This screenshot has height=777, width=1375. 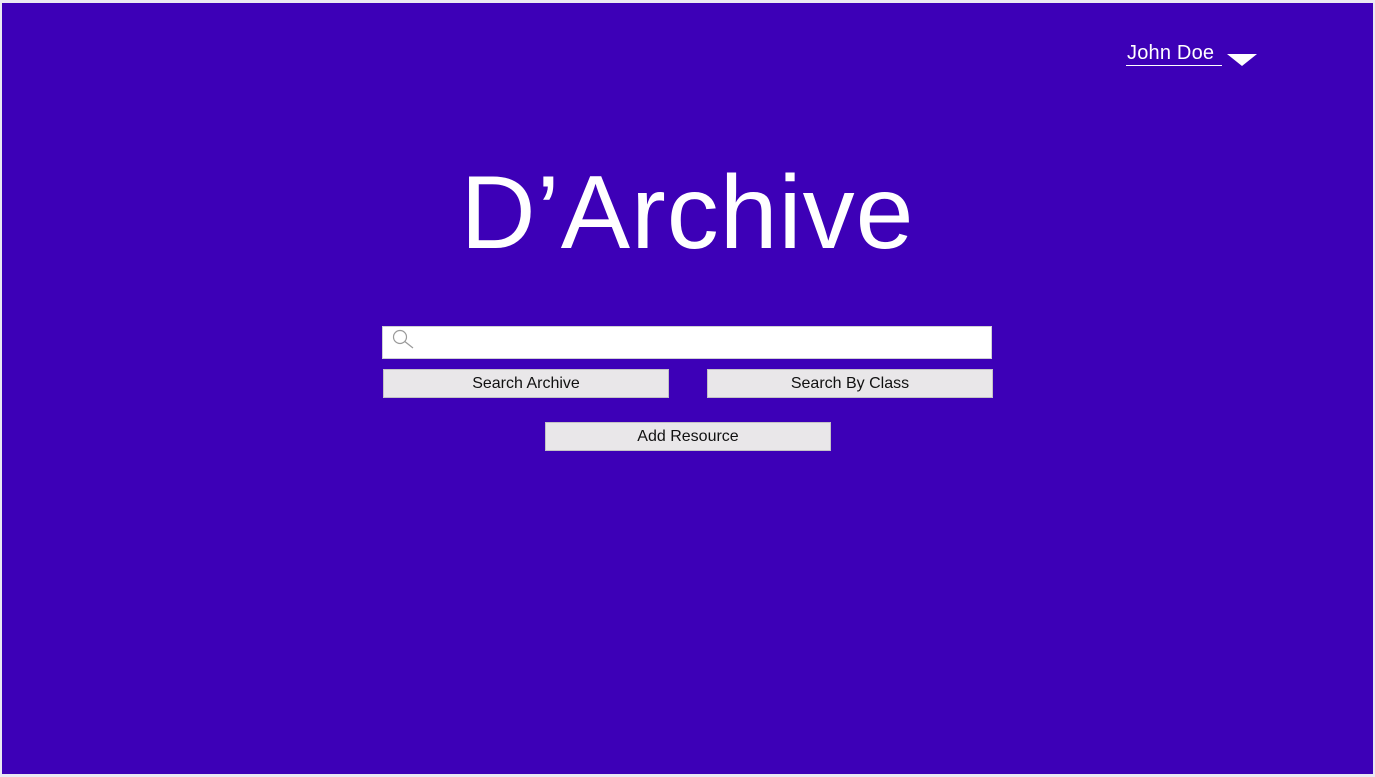 What do you see at coordinates (704, 342) in the screenshot?
I see `search-input` at bounding box center [704, 342].